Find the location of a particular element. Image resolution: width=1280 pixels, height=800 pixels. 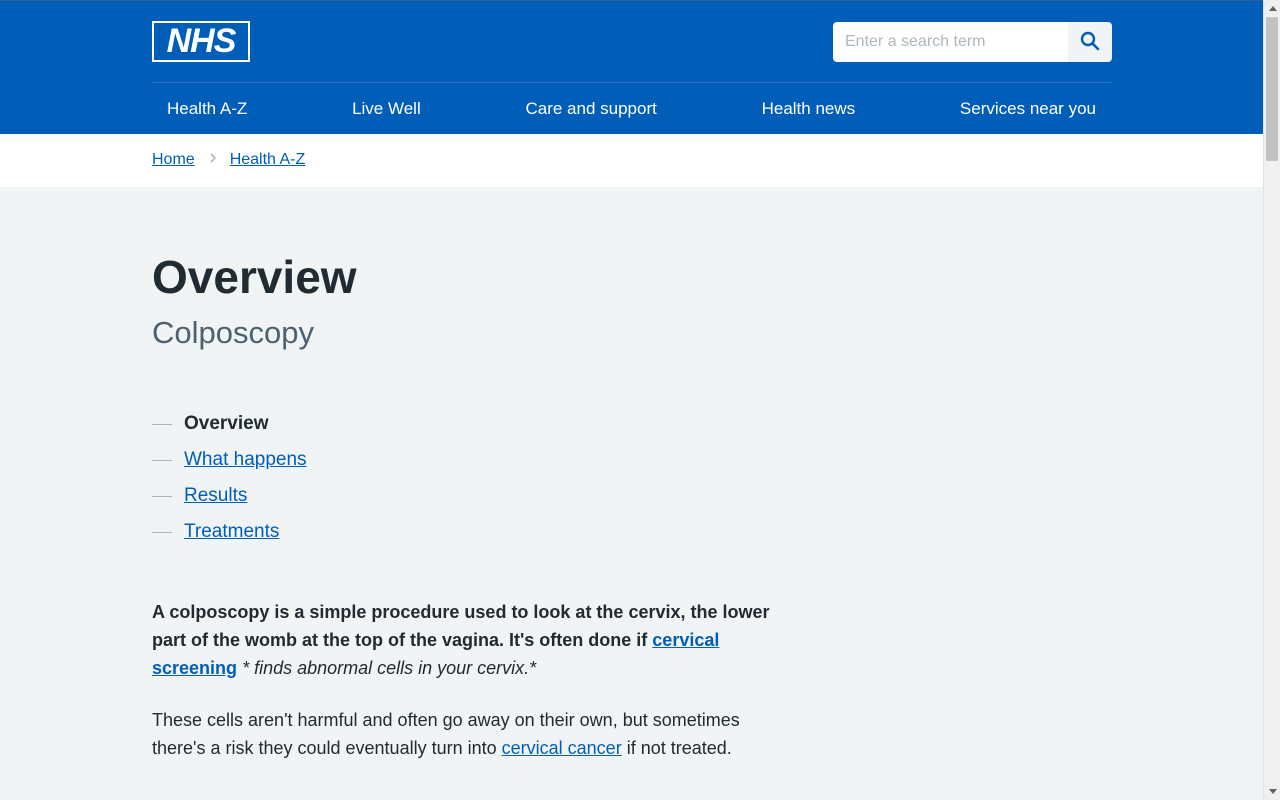

breadcrumb-health-a-z: Health A-Z is located at coordinates (268, 160).